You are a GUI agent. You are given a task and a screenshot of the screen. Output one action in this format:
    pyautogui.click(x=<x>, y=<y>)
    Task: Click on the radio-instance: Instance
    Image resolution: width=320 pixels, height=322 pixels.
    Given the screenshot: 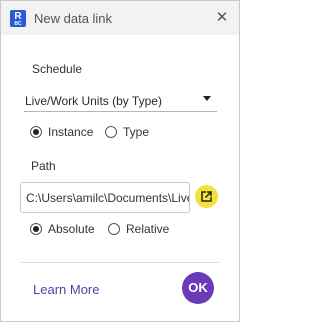 What is the action you would take?
    pyautogui.click(x=65, y=132)
    